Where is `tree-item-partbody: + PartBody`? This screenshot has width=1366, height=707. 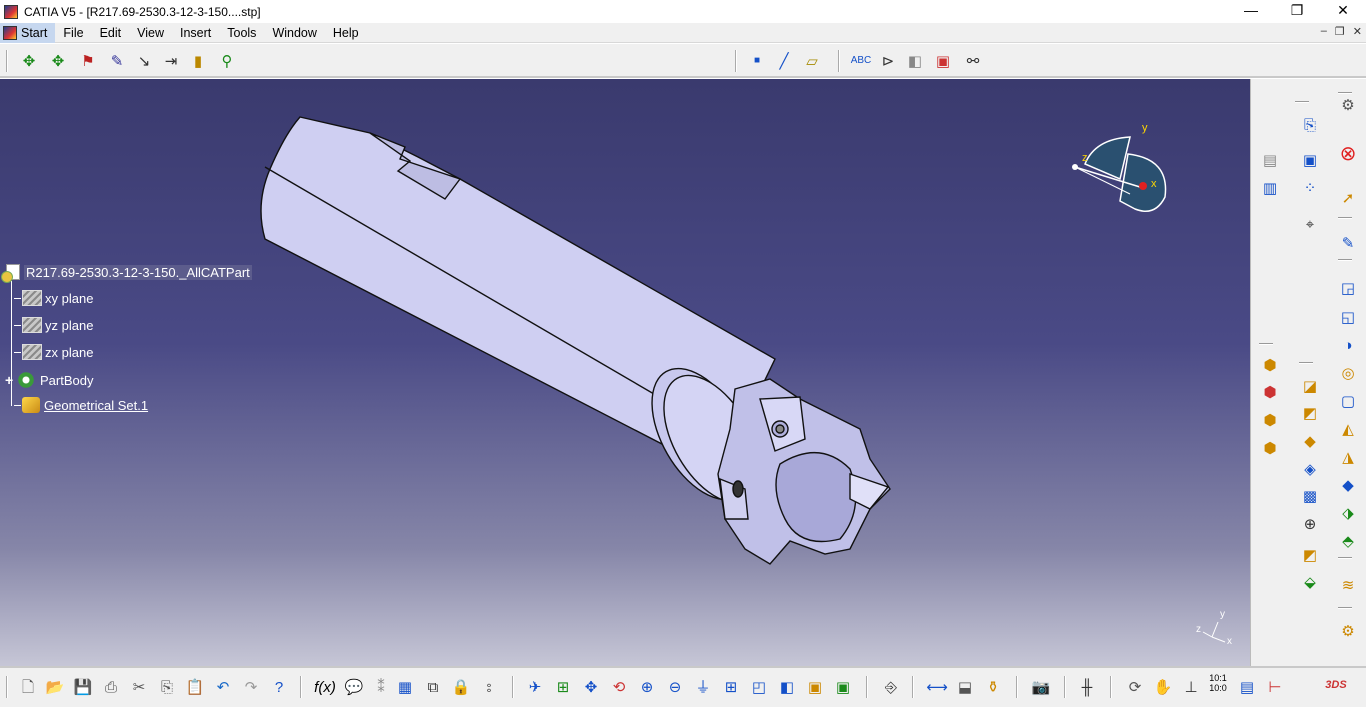
tree-item-partbody: + PartBody is located at coordinates (49, 380).